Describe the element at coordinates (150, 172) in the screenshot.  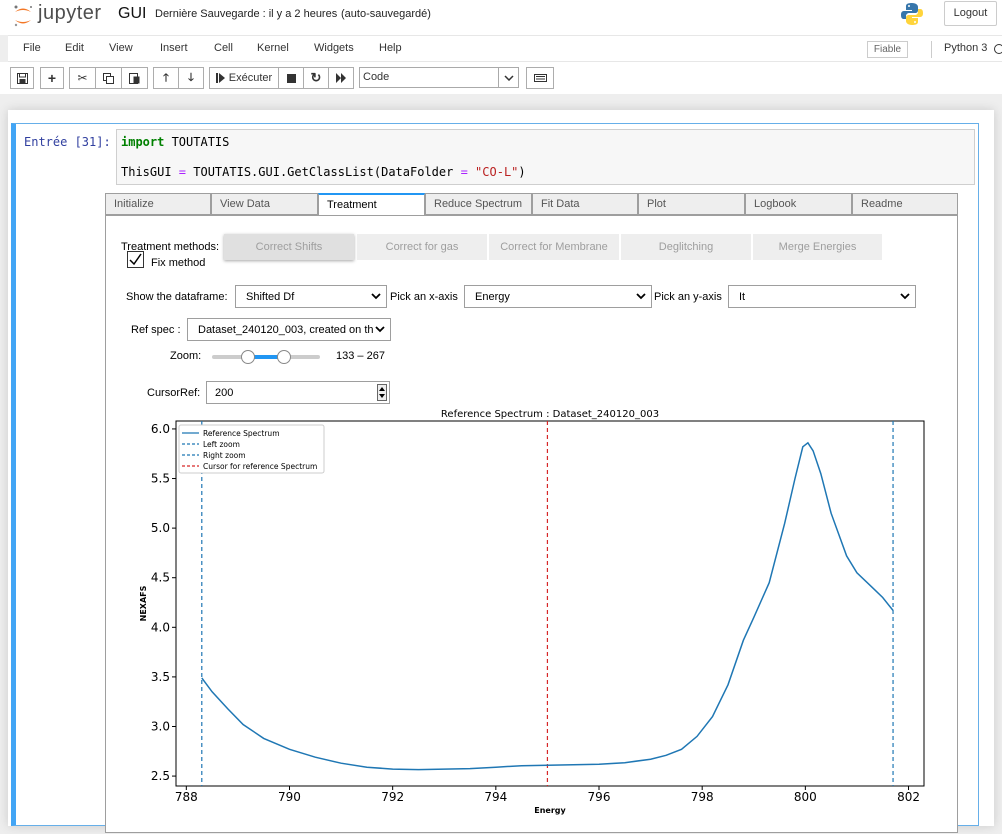
I see `code-text: ThisGUI` at that location.